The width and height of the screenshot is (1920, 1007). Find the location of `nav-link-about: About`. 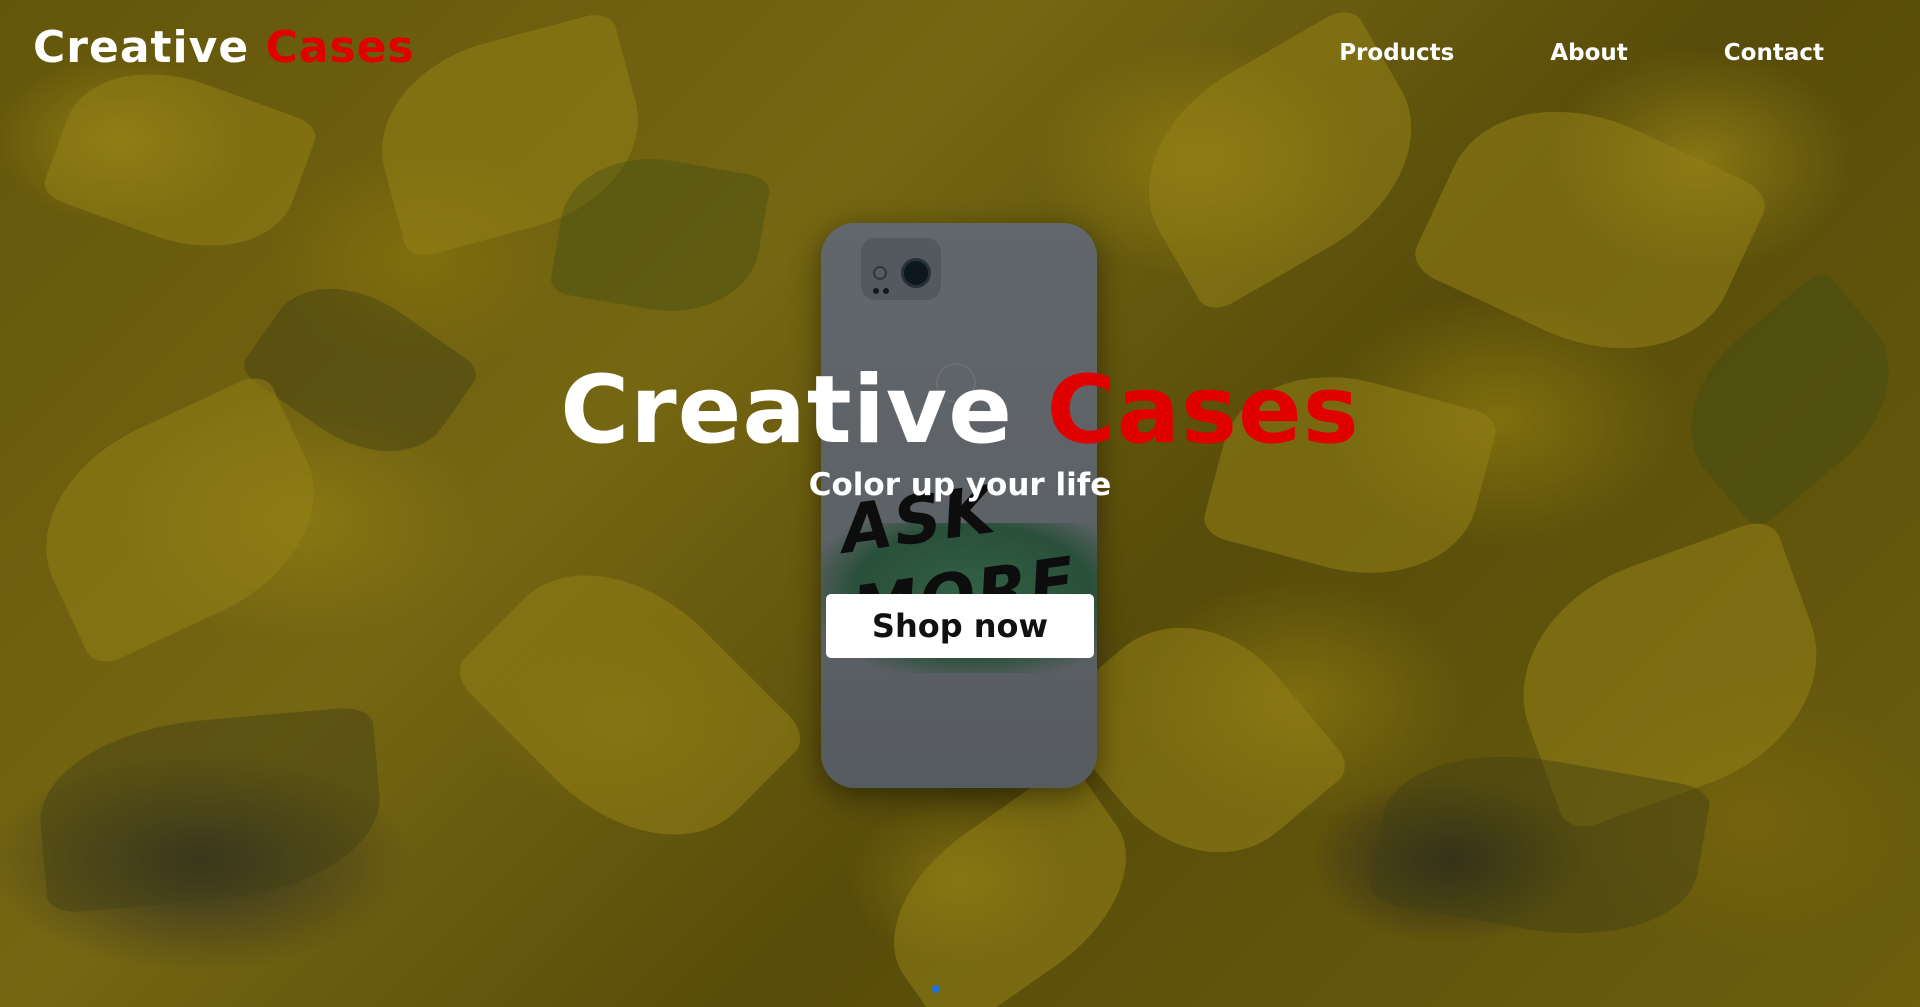

nav-link-about: About is located at coordinates (1588, 53).